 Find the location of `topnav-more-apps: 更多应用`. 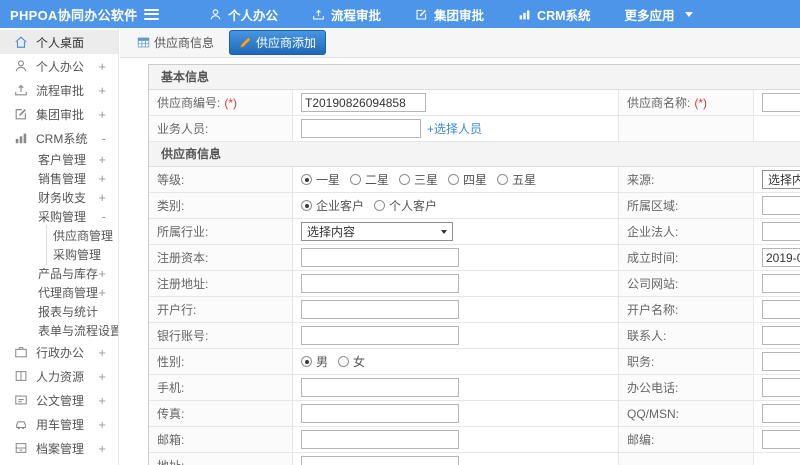

topnav-more-apps: 更多应用 is located at coordinates (659, 14).